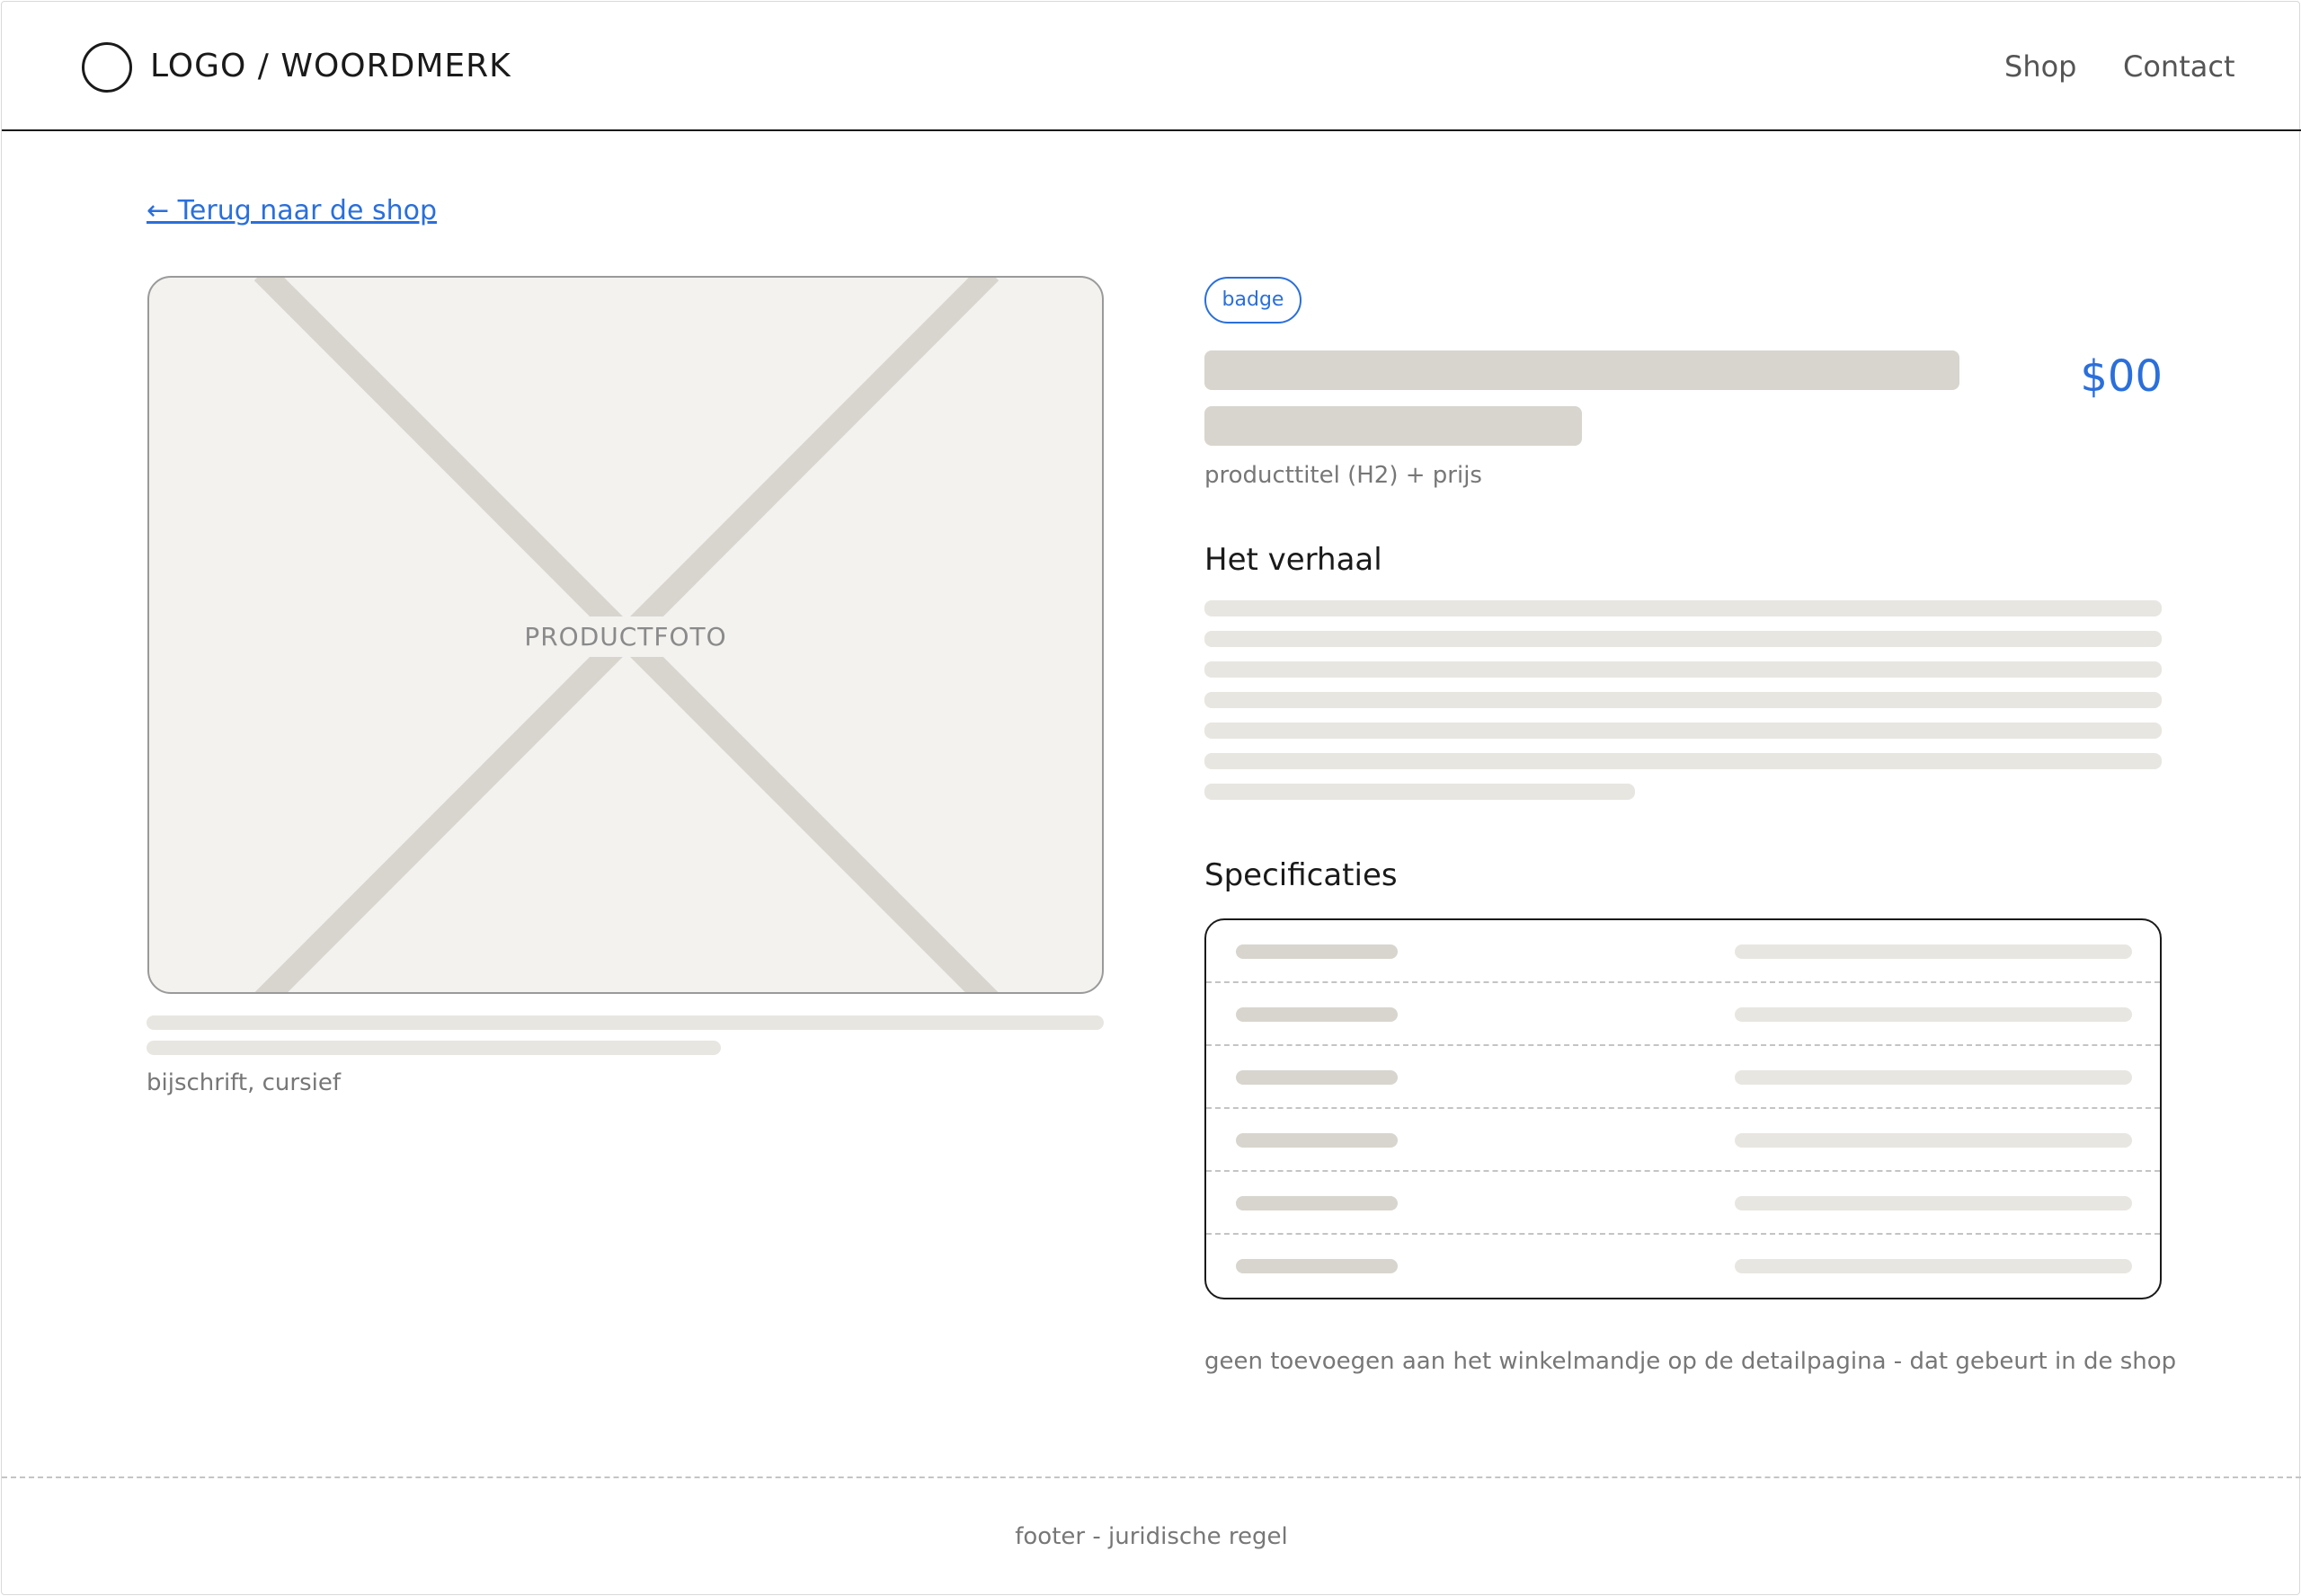 This screenshot has height=1596, width=2301. Describe the element at coordinates (2121, 376) in the screenshot. I see `product-price: $00` at that location.